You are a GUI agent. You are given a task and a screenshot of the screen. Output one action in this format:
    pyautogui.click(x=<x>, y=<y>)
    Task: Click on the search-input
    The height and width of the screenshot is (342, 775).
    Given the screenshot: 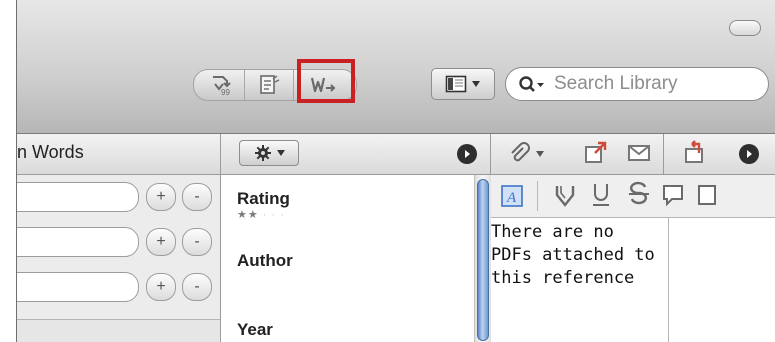 What is the action you would take?
    pyautogui.click(x=654, y=84)
    